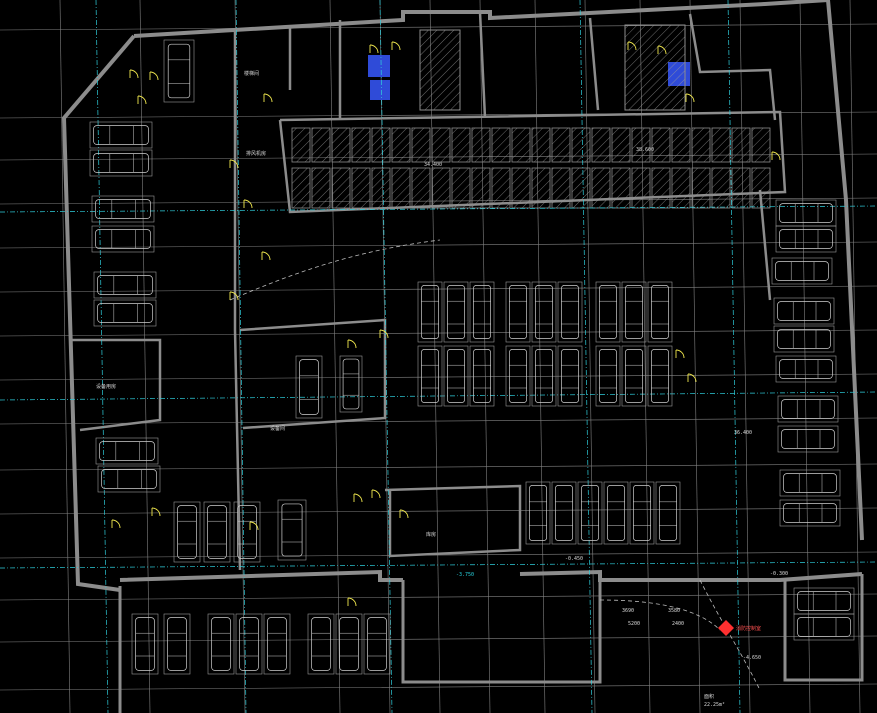 The image size is (877, 713). What do you see at coordinates (645, 150) in the screenshot?
I see `dim-label-b: 38.600` at bounding box center [645, 150].